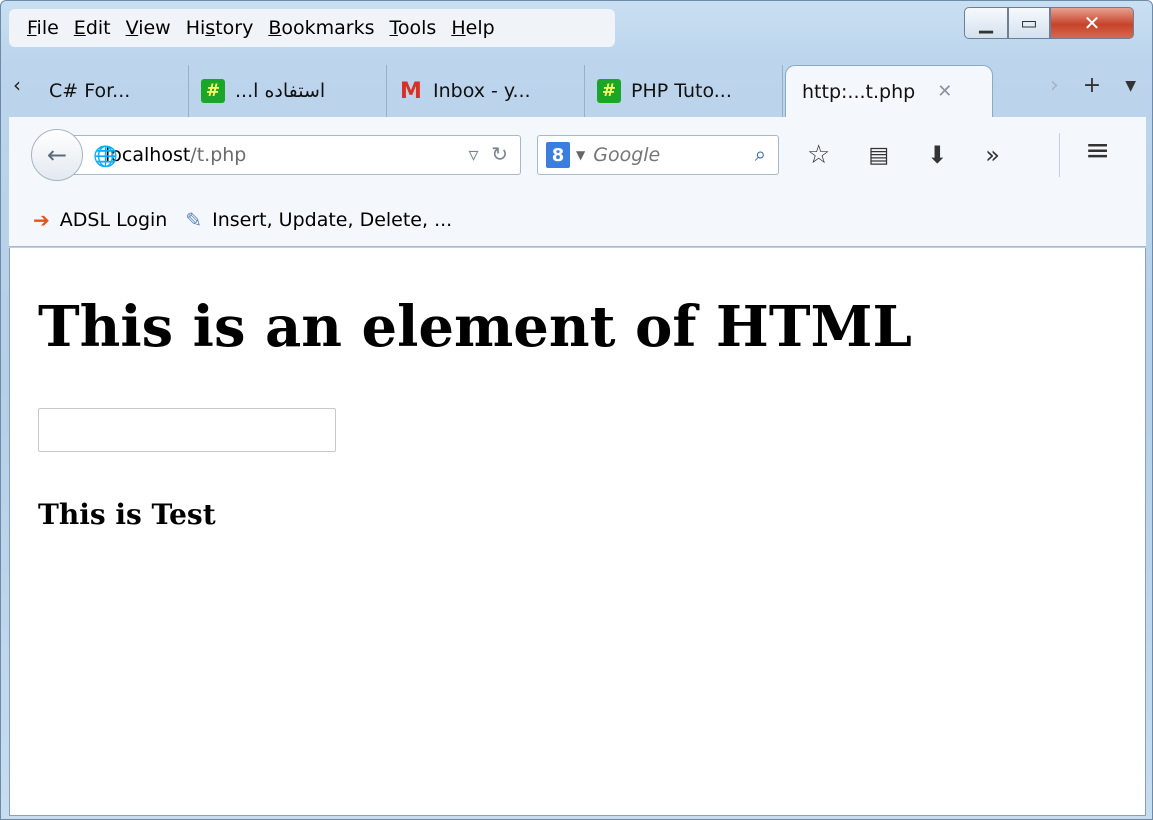 The image size is (1153, 820). What do you see at coordinates (760, 154) in the screenshot?
I see `search-icon: ⌕` at bounding box center [760, 154].